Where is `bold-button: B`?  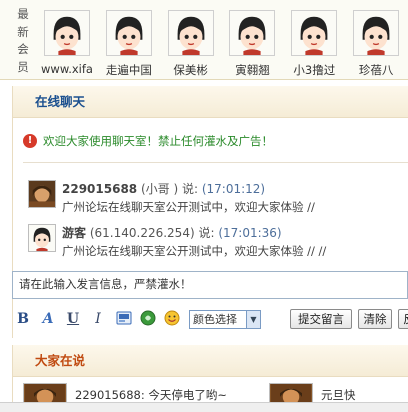
bold-button: B is located at coordinates (23, 319).